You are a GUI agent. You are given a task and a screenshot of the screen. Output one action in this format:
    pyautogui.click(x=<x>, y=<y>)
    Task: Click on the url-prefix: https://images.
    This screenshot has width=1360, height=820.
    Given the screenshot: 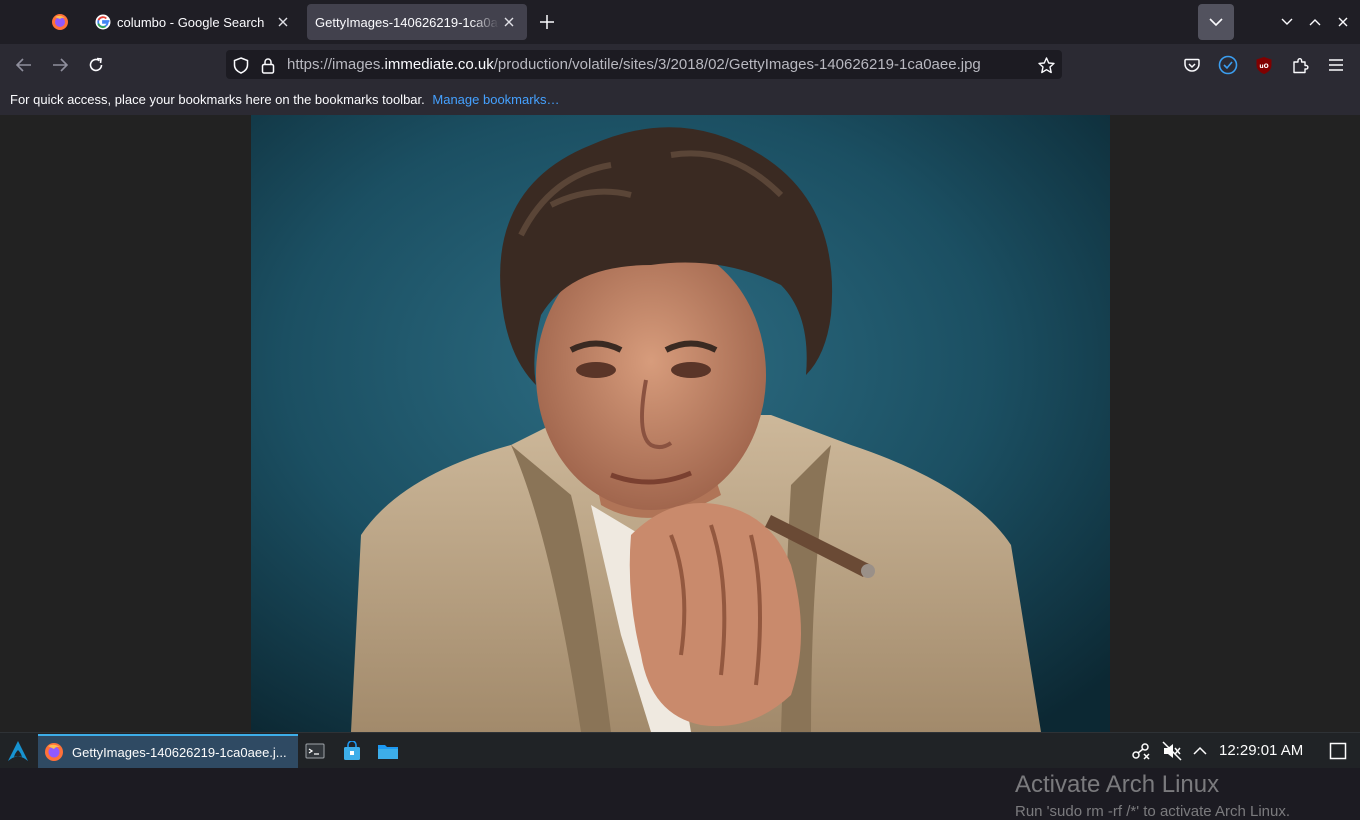 What is the action you would take?
    pyautogui.click(x=336, y=64)
    